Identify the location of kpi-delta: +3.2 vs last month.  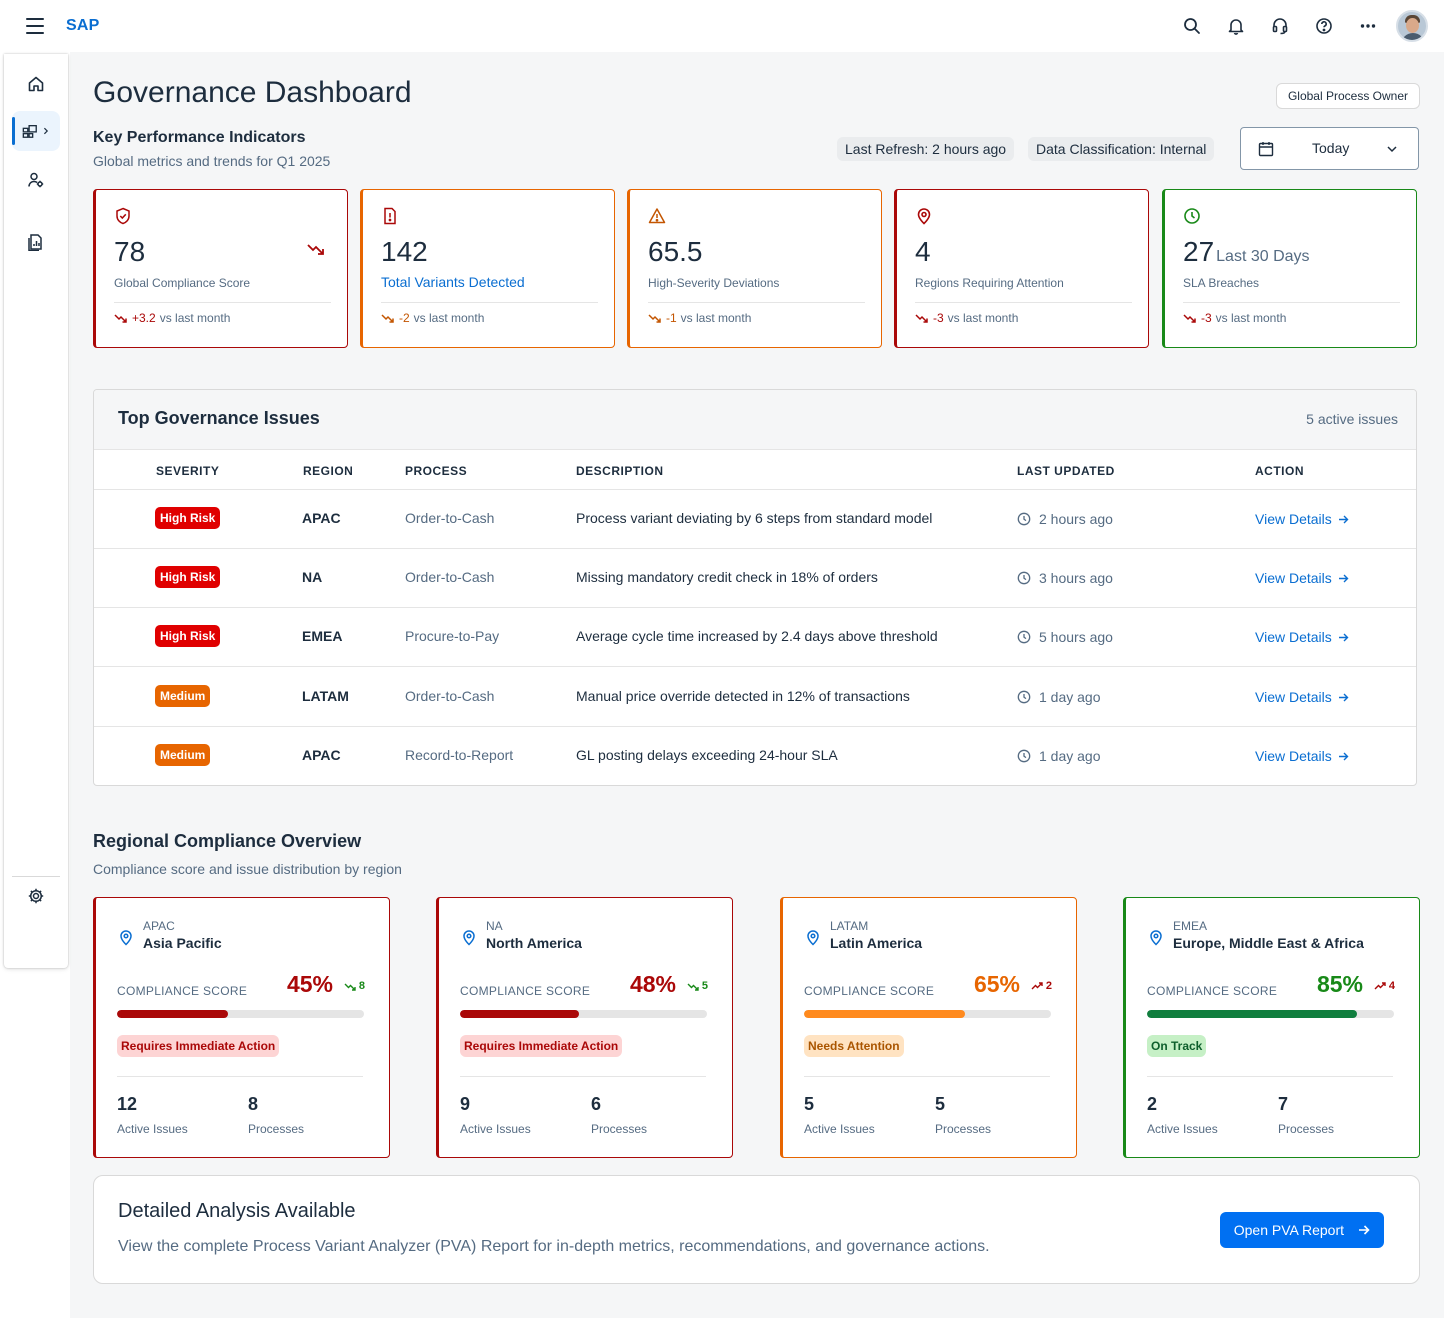
(172, 318).